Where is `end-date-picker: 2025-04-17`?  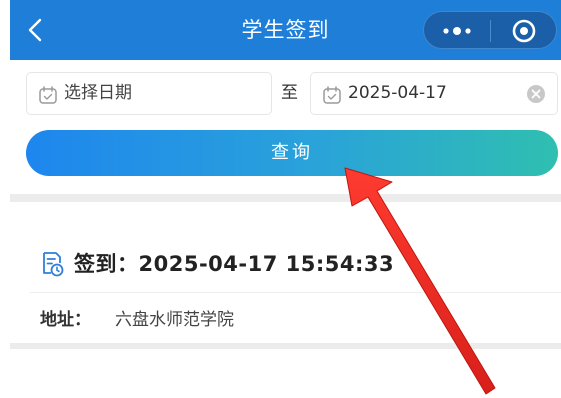 end-date-picker: 2025-04-17 is located at coordinates (434, 93).